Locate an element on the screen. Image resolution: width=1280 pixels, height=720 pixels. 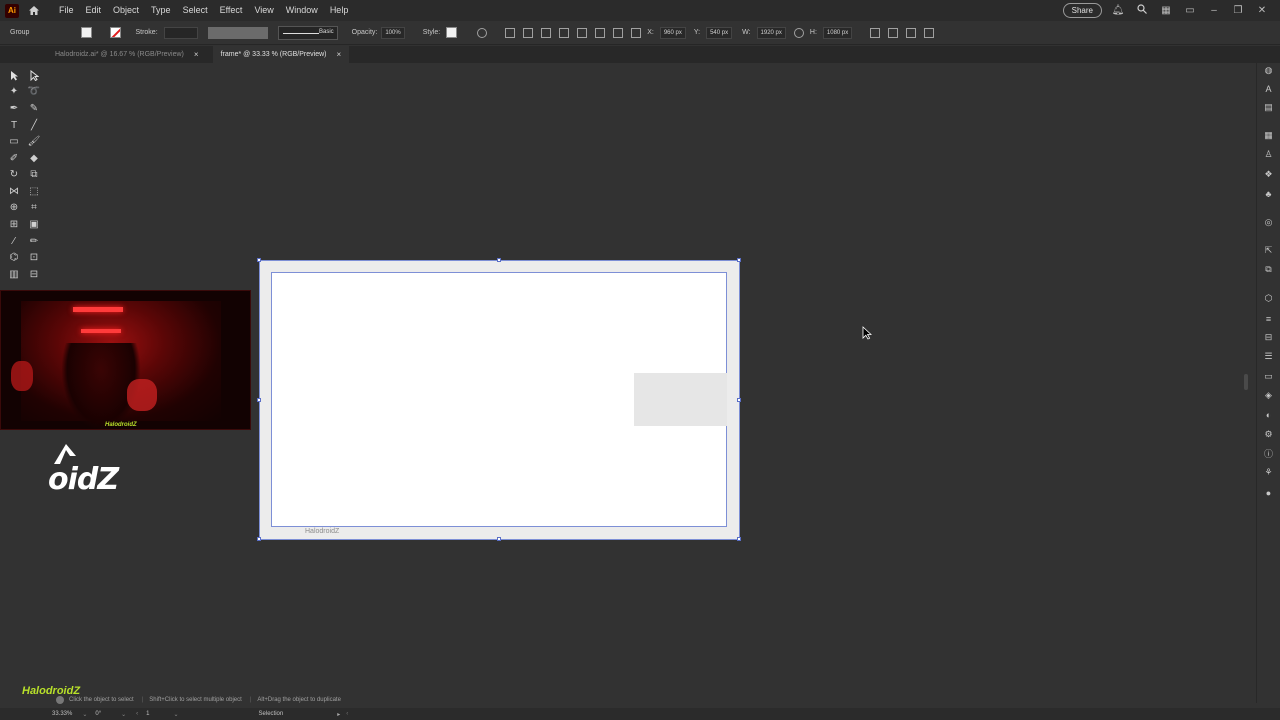
settings-icon: ⚙ is located at coordinates (1268, 434).